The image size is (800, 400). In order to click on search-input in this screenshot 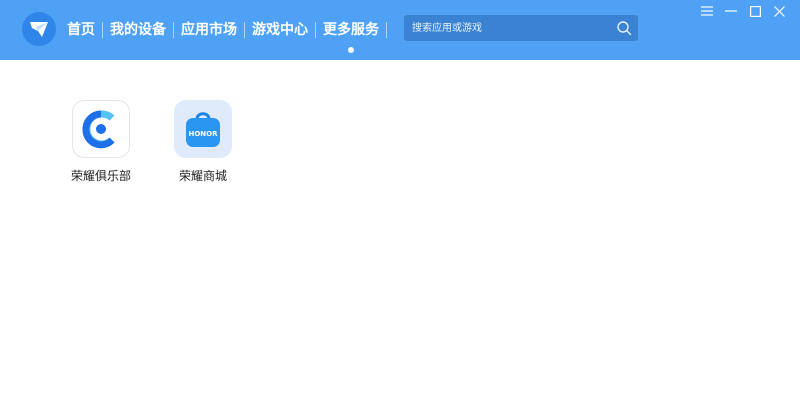, I will do `click(504, 28)`.